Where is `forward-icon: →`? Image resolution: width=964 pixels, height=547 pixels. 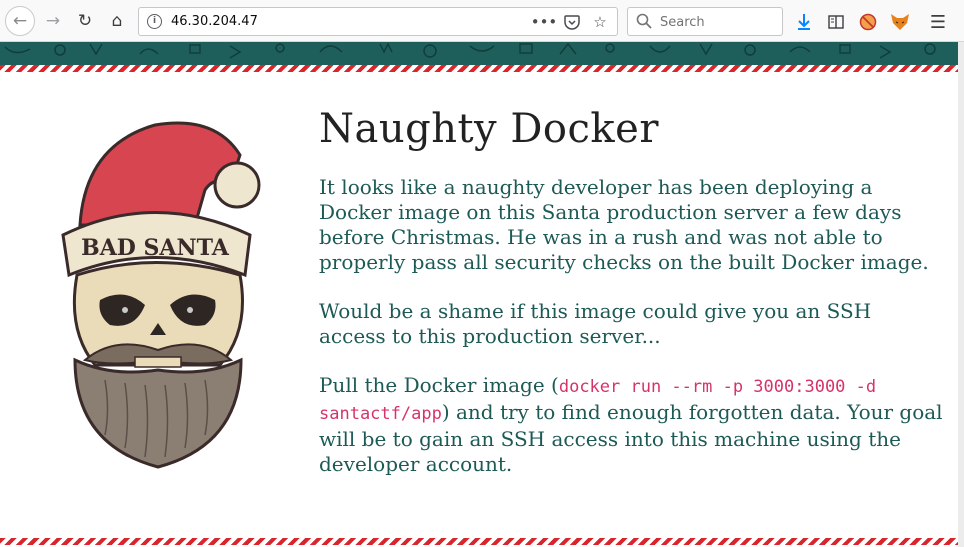 forward-icon: → is located at coordinates (53, 21).